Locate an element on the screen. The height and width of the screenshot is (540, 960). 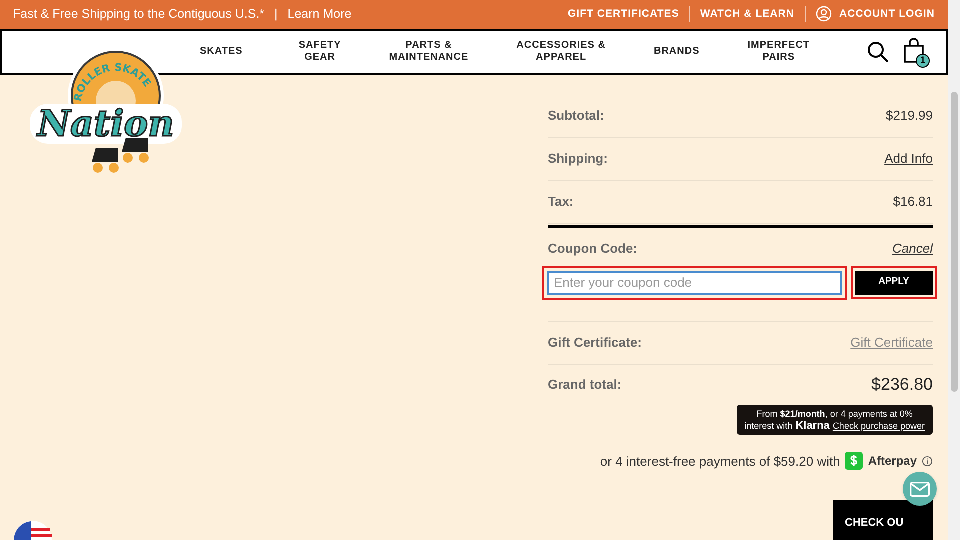
coupon-label: Coupon Code: is located at coordinates (593, 249).